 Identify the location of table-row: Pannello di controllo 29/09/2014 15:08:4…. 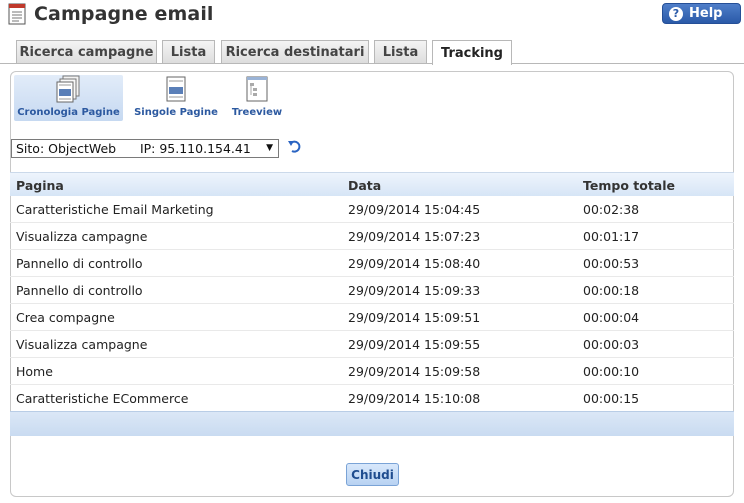
(372, 263).